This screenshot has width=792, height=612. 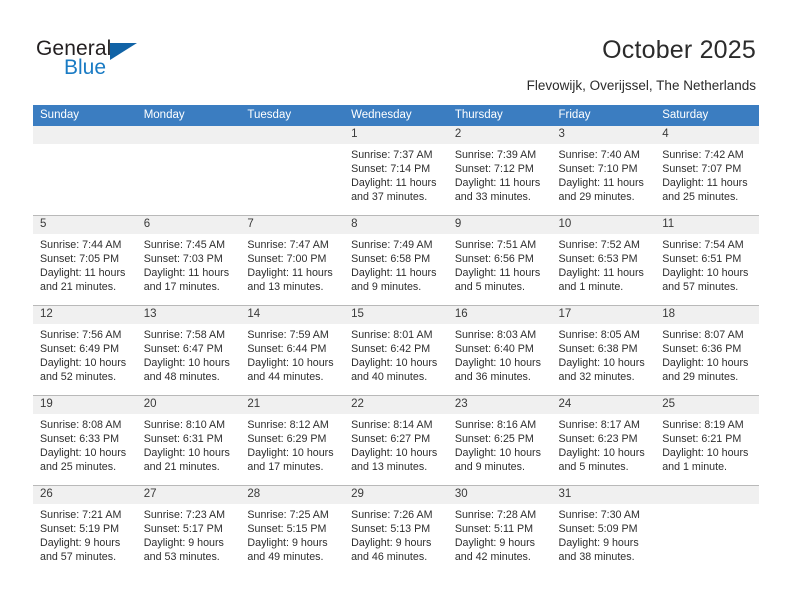 I want to click on logo-text-blue: Blue, so click(x=85, y=67).